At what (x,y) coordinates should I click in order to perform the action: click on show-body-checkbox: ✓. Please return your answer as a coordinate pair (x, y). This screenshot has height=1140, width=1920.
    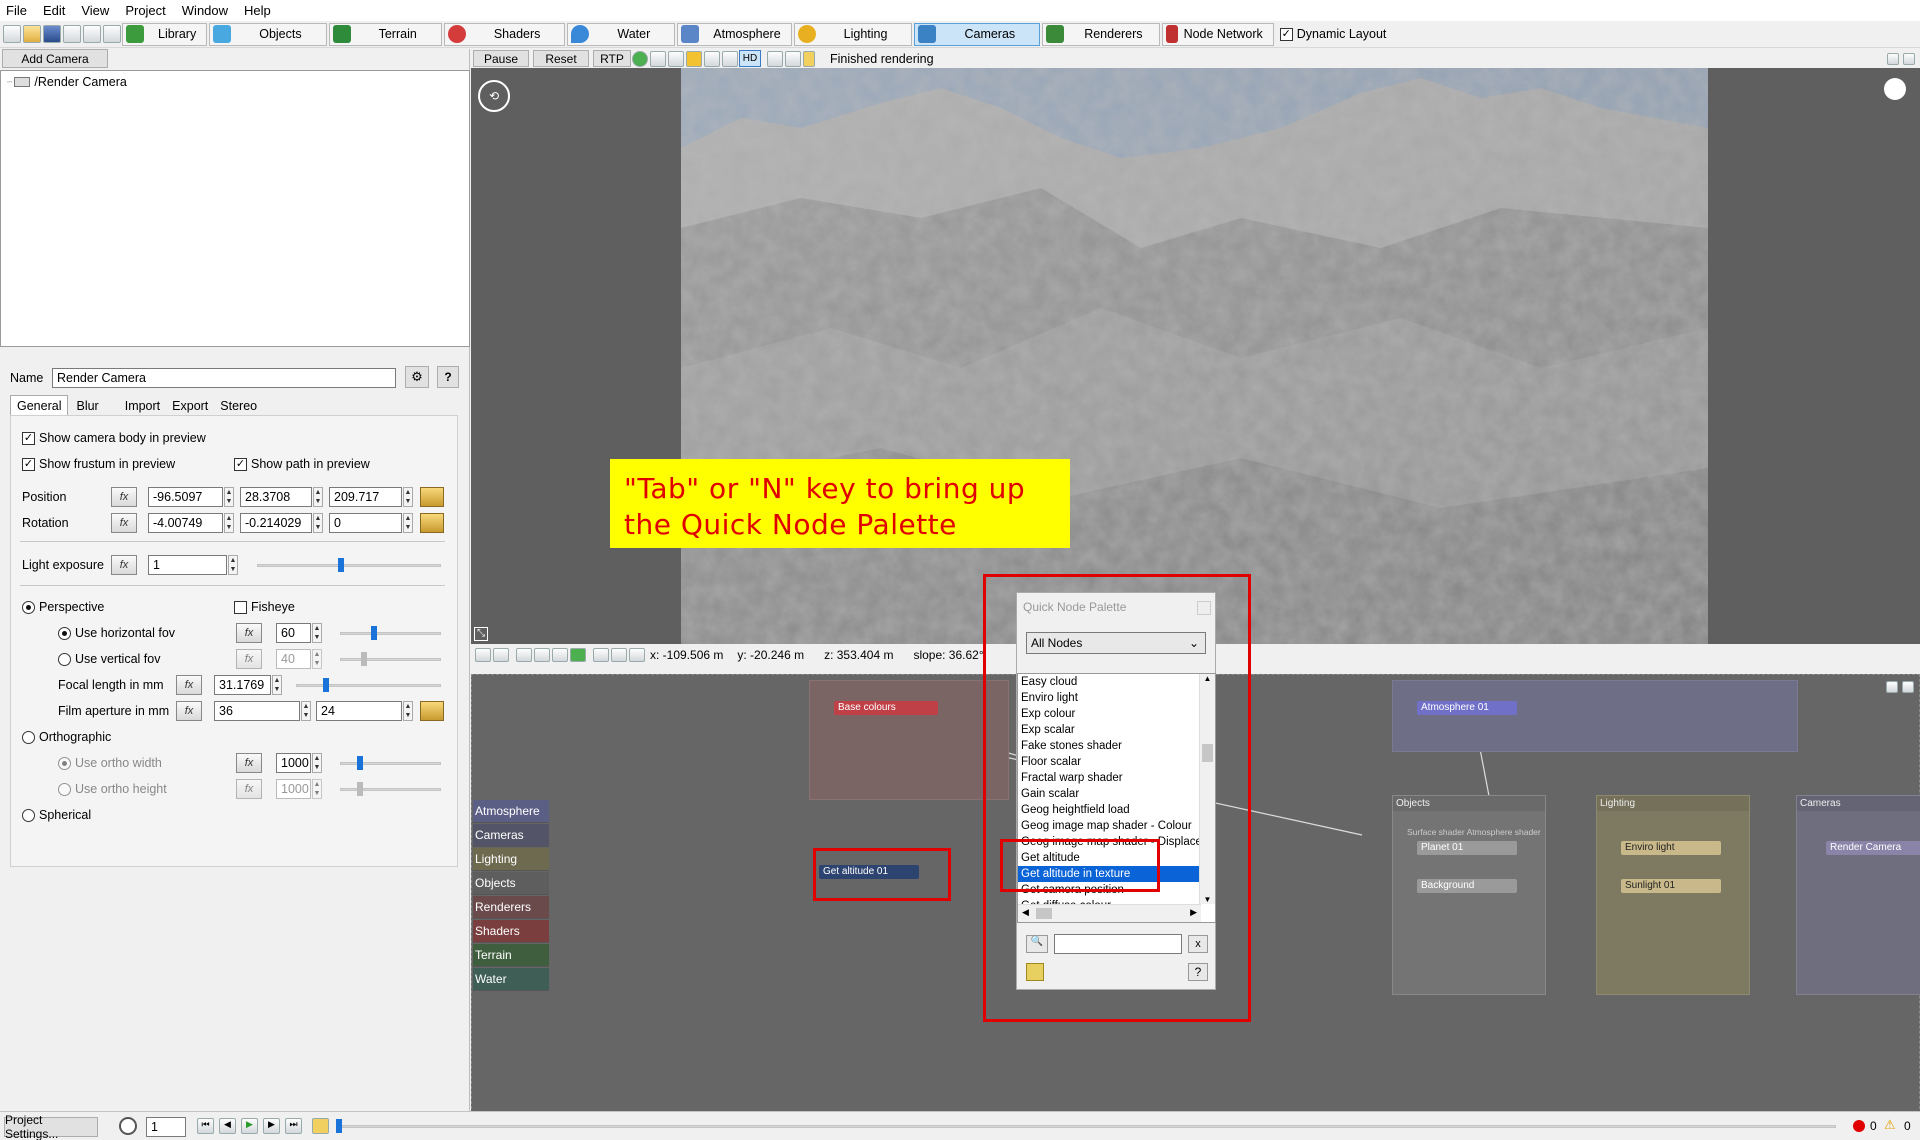
    Looking at the image, I should click on (28, 438).